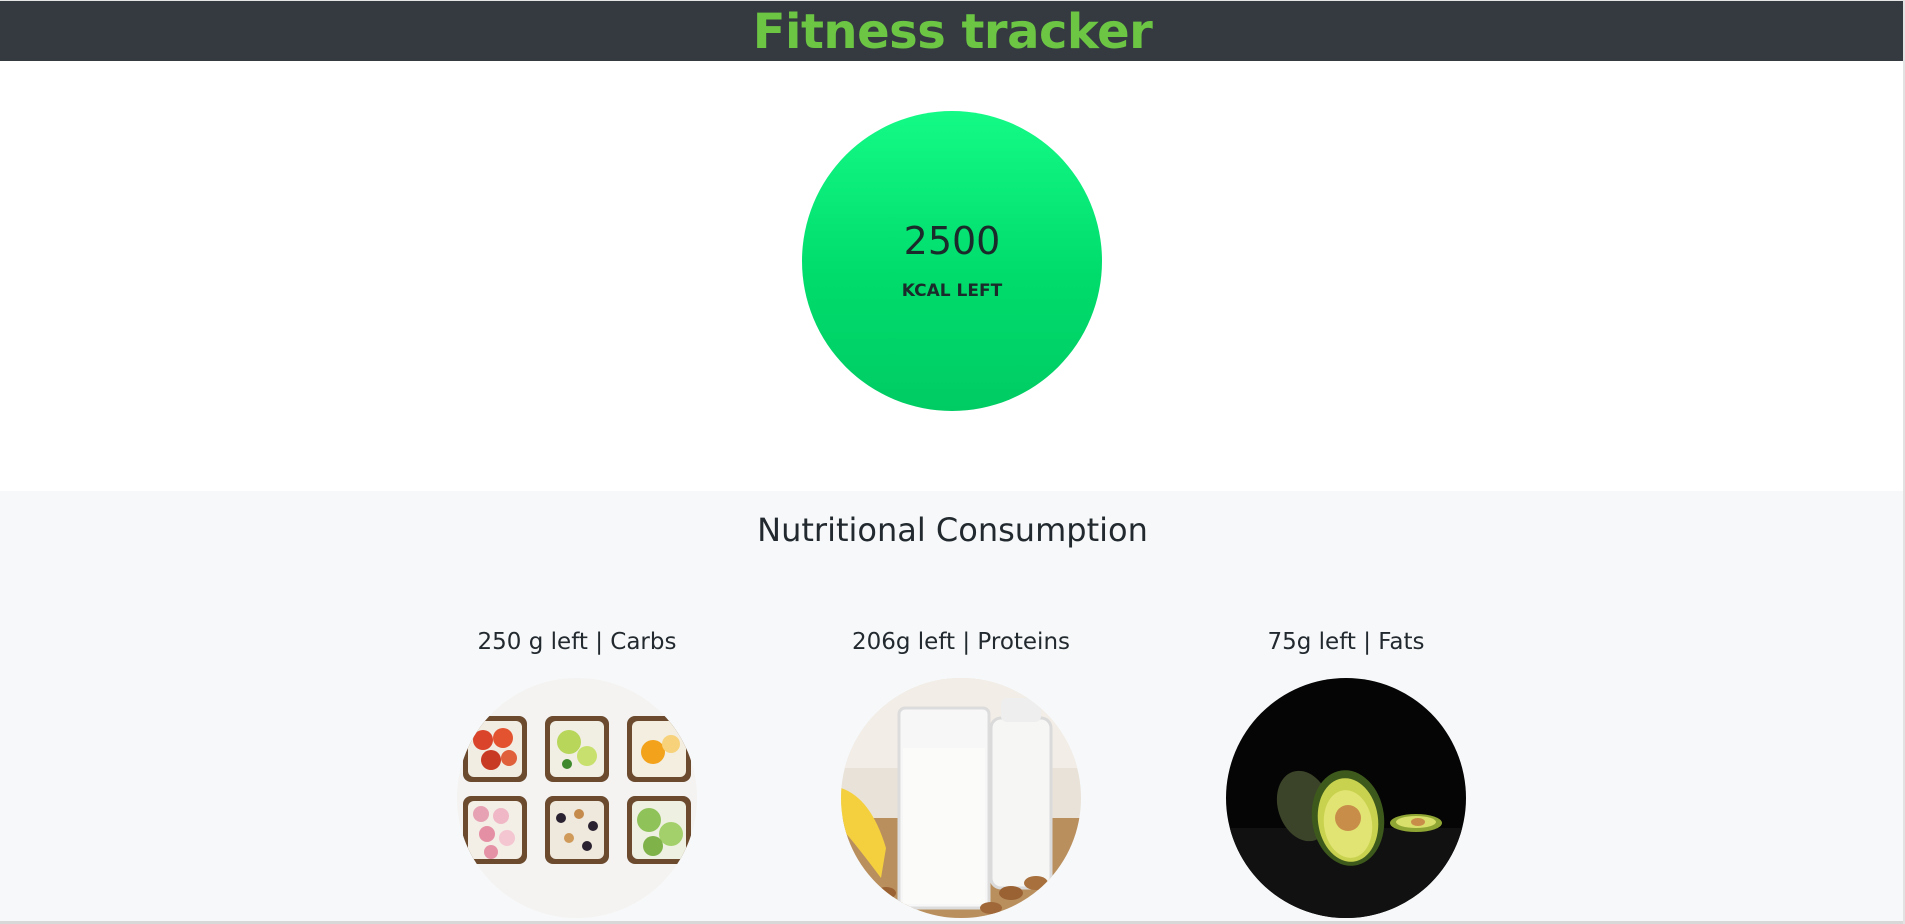 This screenshot has height=924, width=1905. I want to click on proteins-photo, so click(961, 798).